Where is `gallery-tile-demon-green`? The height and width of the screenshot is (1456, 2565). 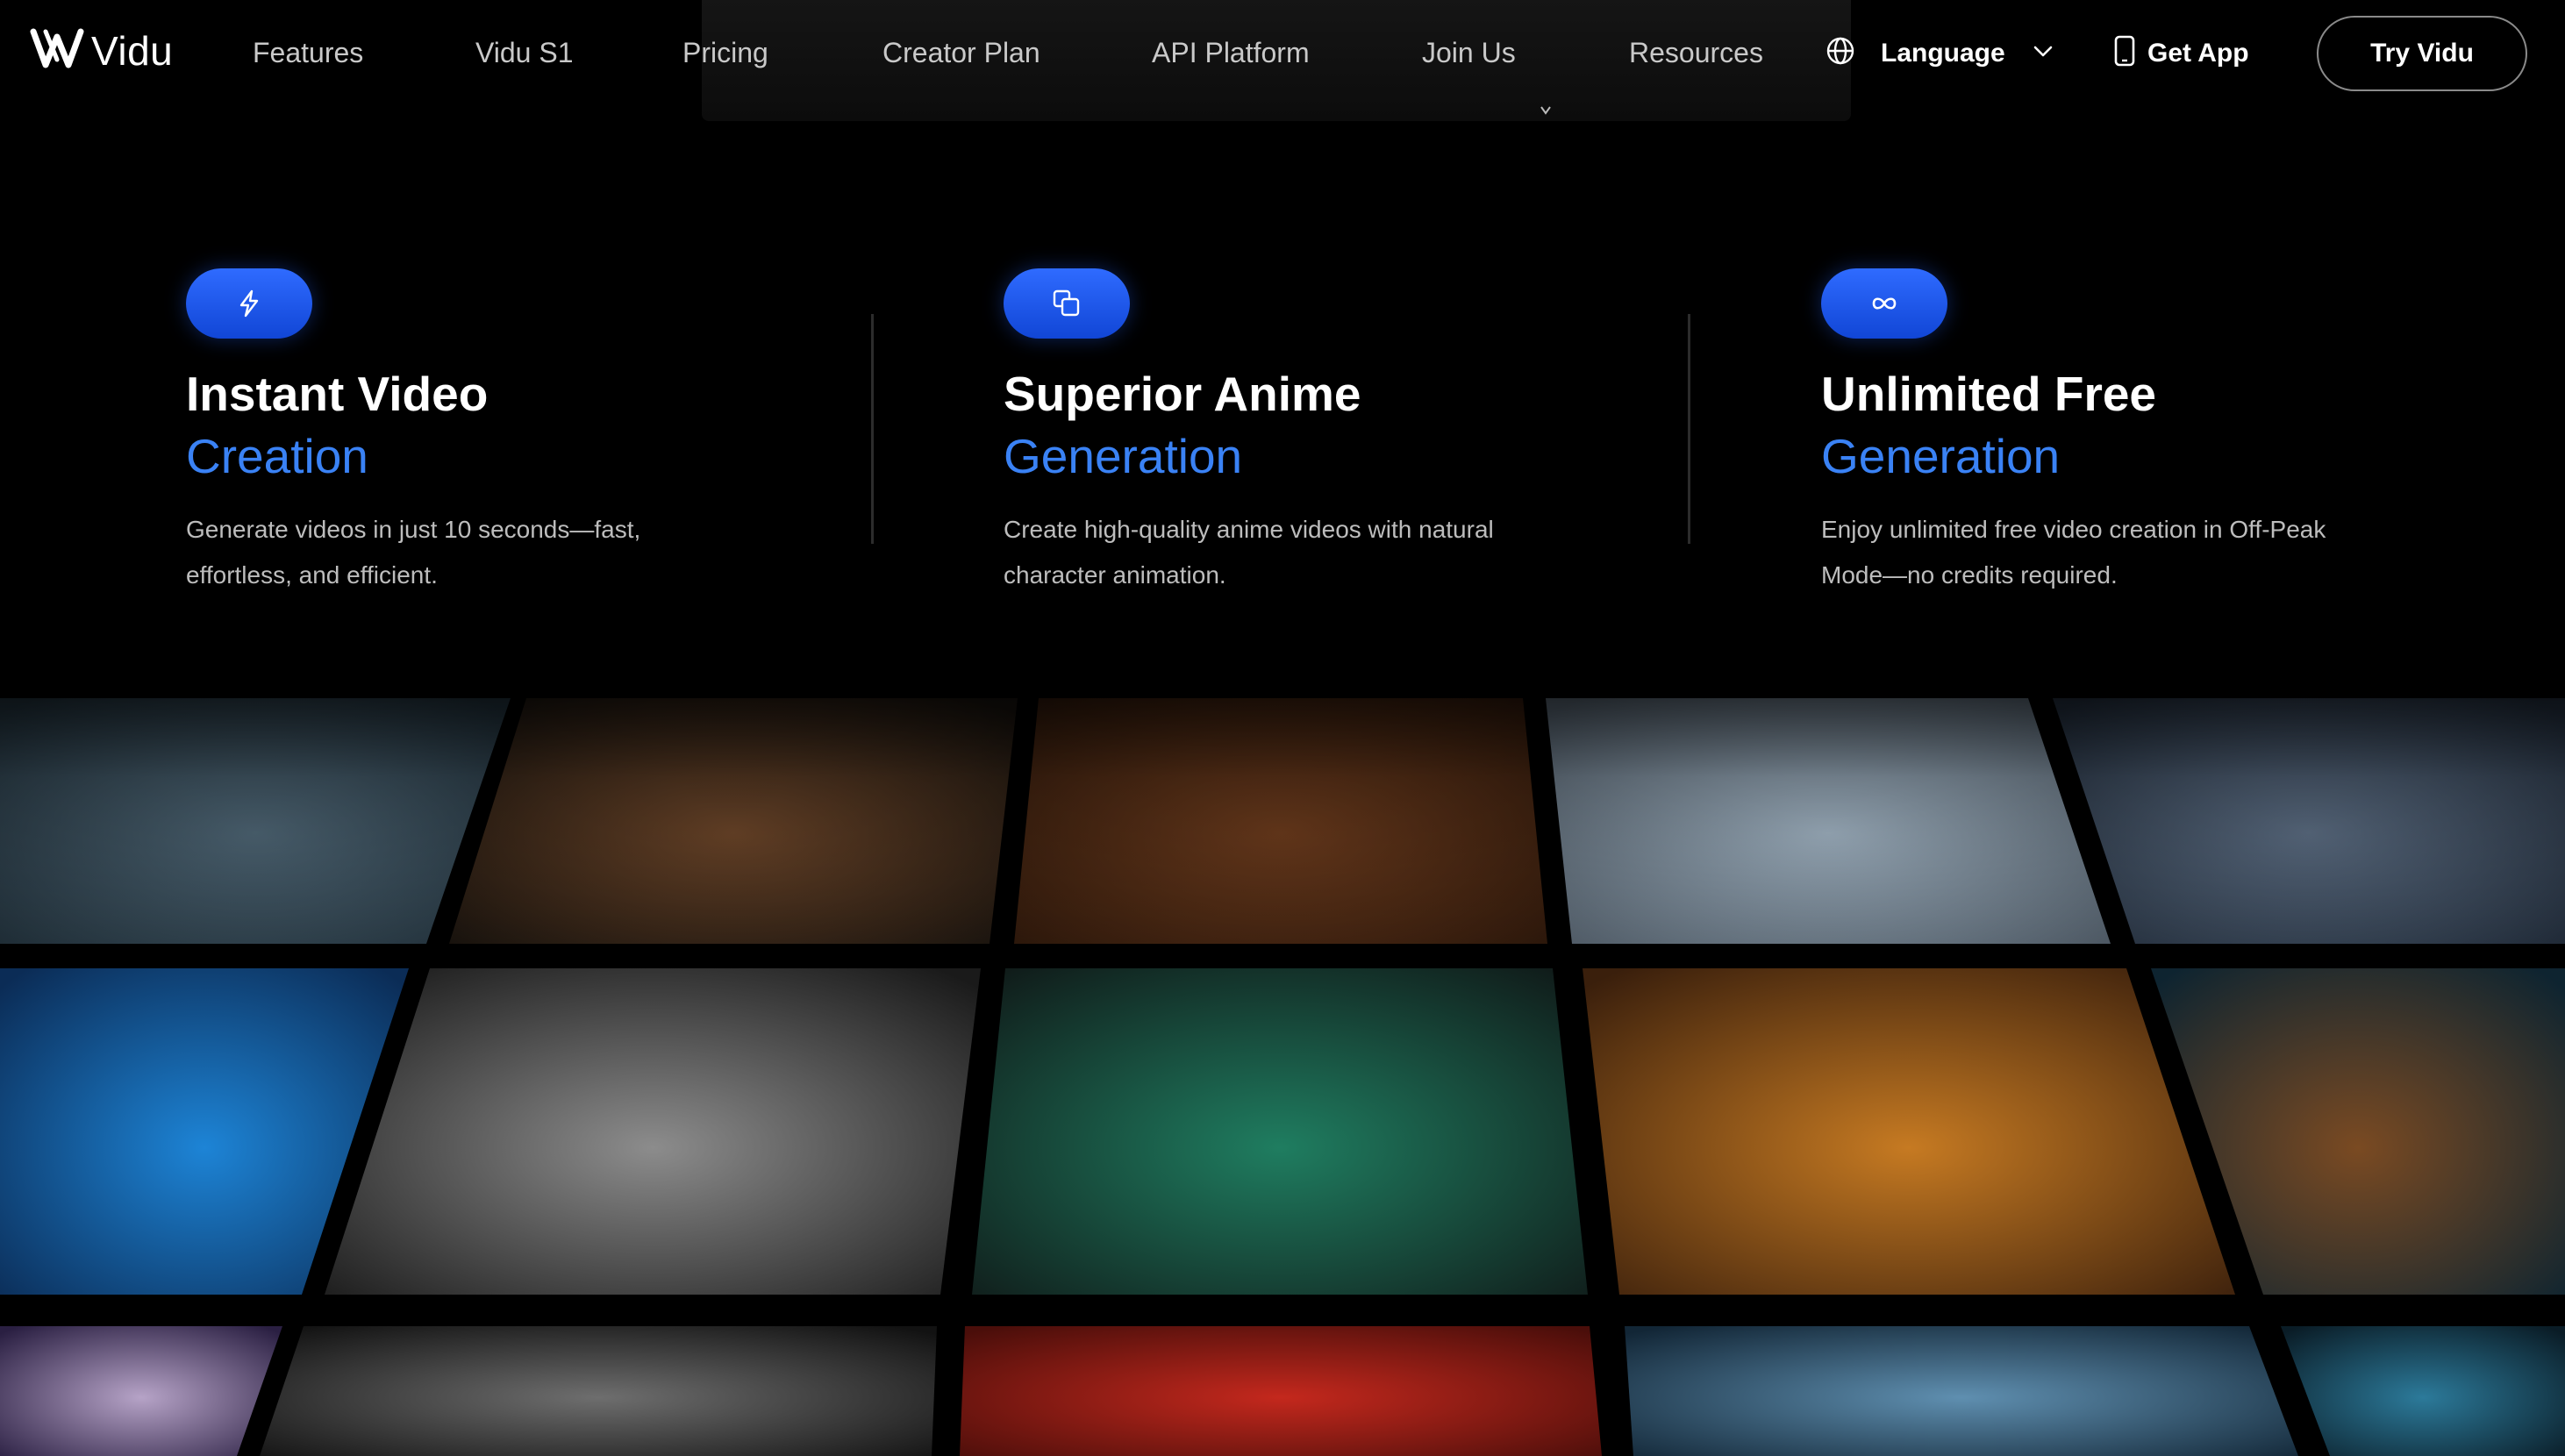 gallery-tile-demon-green is located at coordinates (1280, 1131).